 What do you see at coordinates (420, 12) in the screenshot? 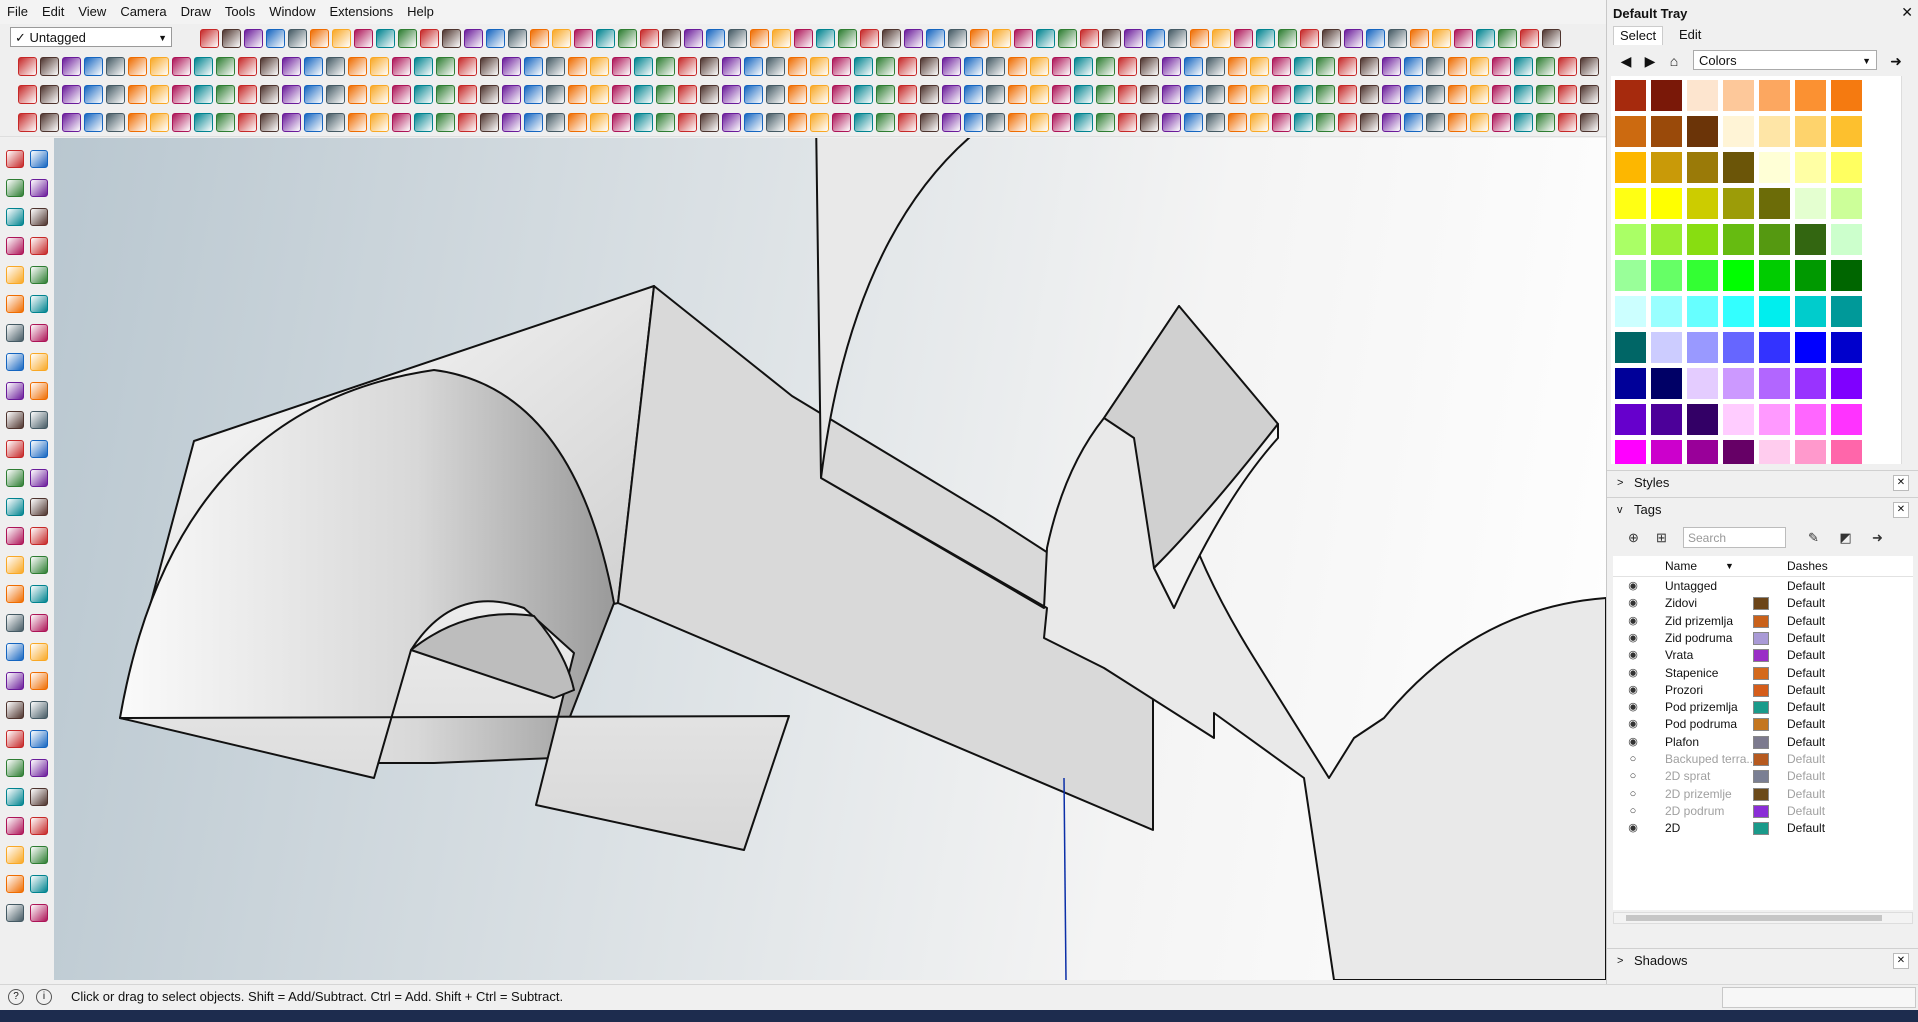
I see `menu-help: Help` at bounding box center [420, 12].